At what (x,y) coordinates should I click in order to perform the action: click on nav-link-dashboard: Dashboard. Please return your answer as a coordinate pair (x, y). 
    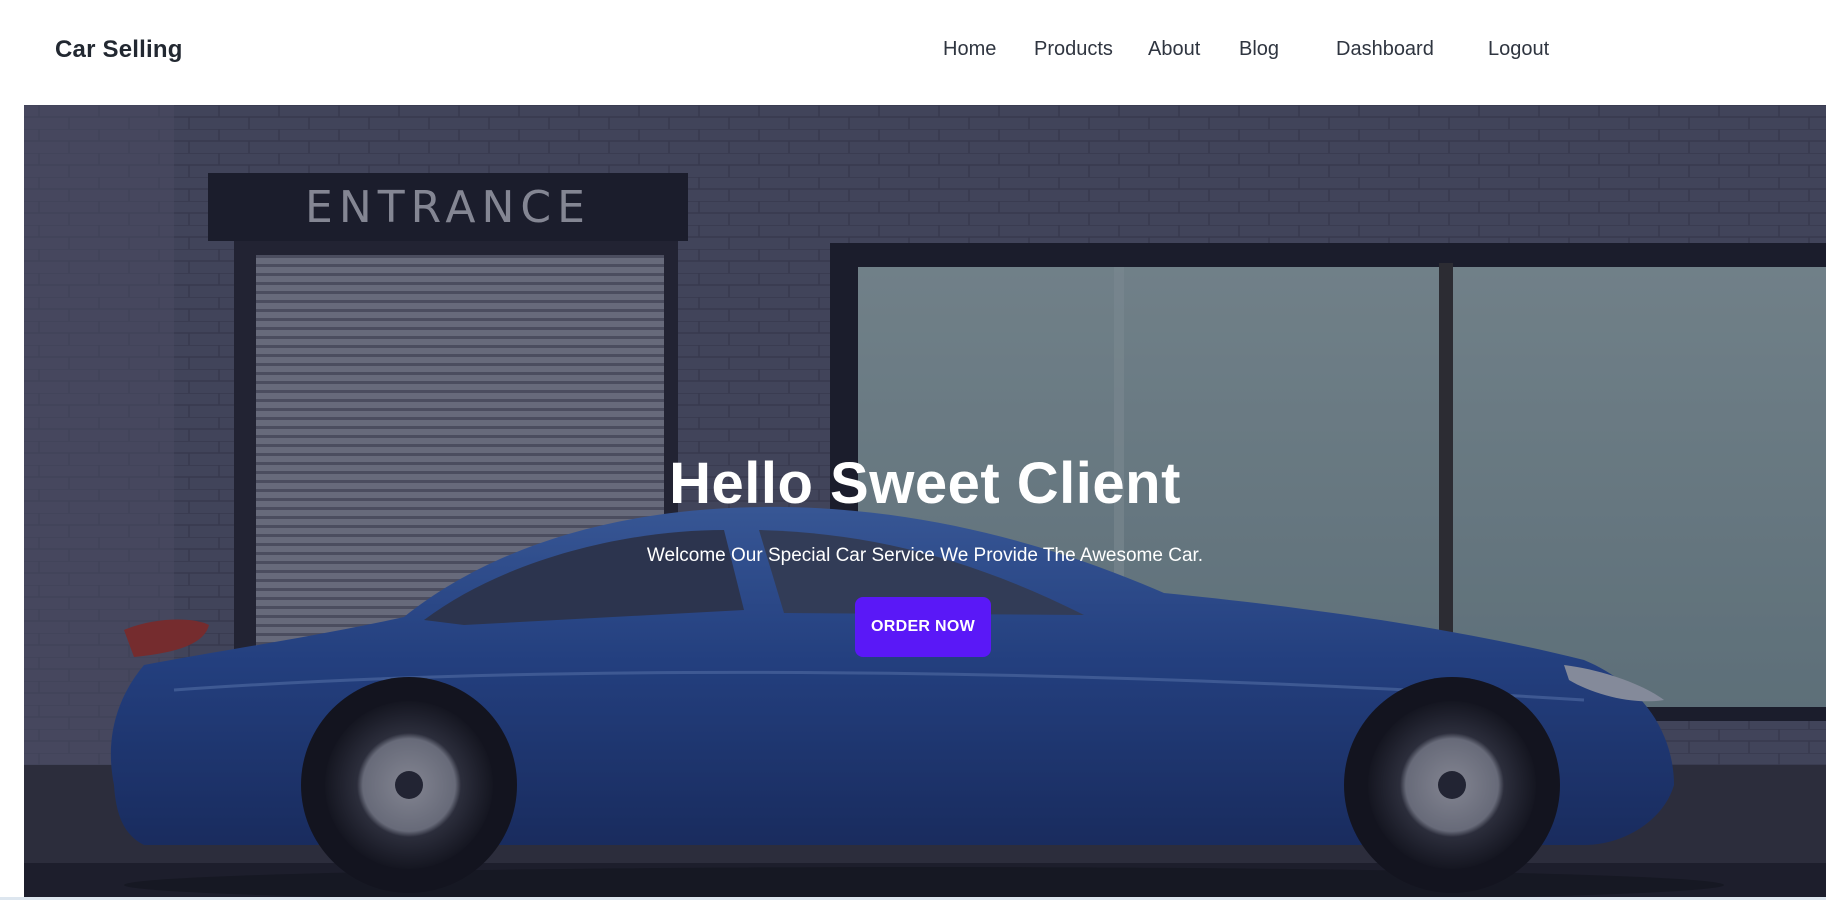
    Looking at the image, I should click on (1385, 49).